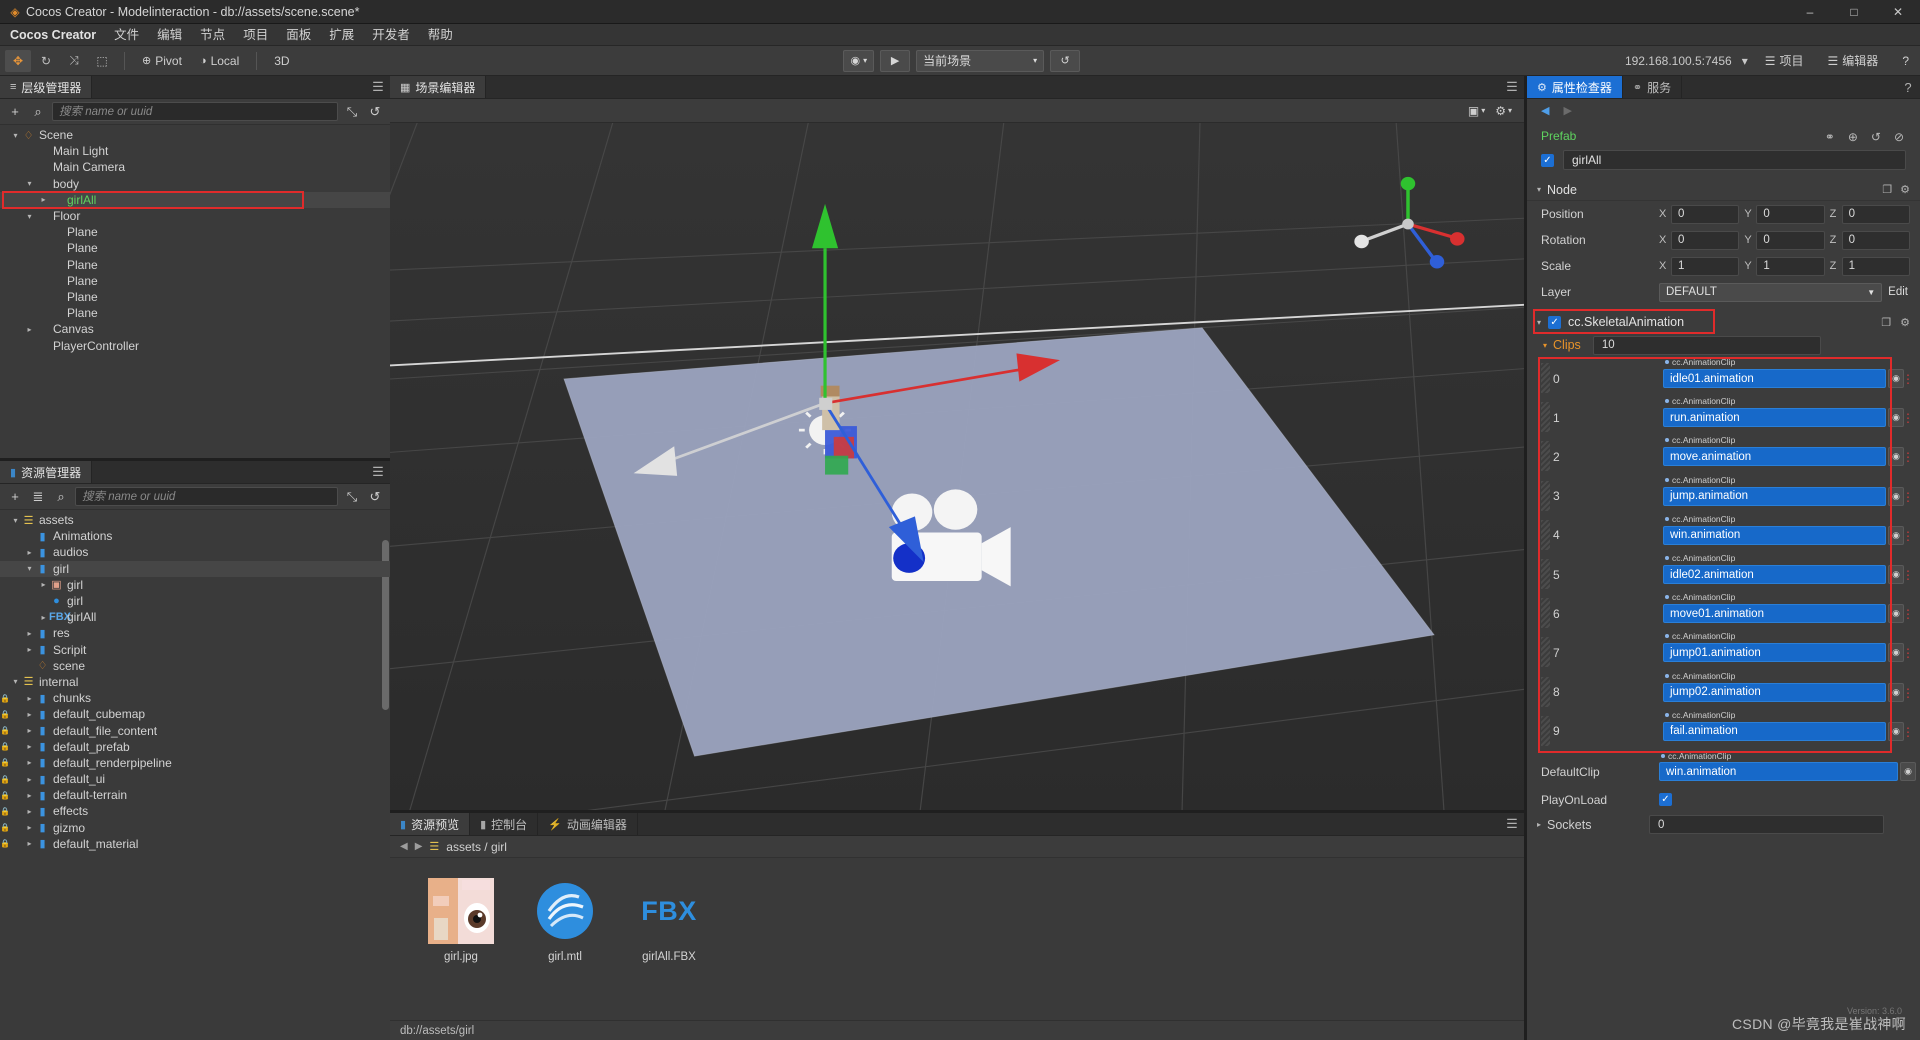 This screenshot has height=1040, width=1920. What do you see at coordinates (504, 824) in the screenshot?
I see `tab-console: ▮ 控制台` at bounding box center [504, 824].